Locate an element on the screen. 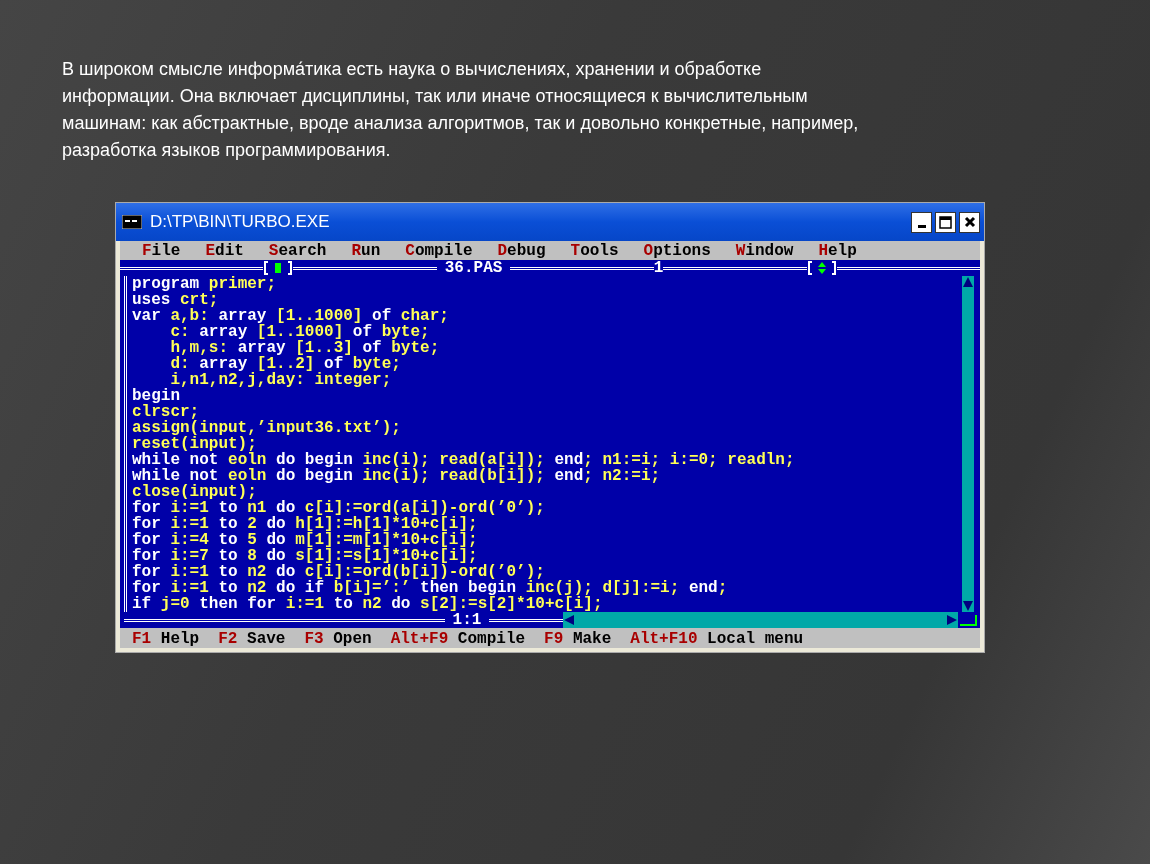  close-box-icon is located at coordinates (278, 268).